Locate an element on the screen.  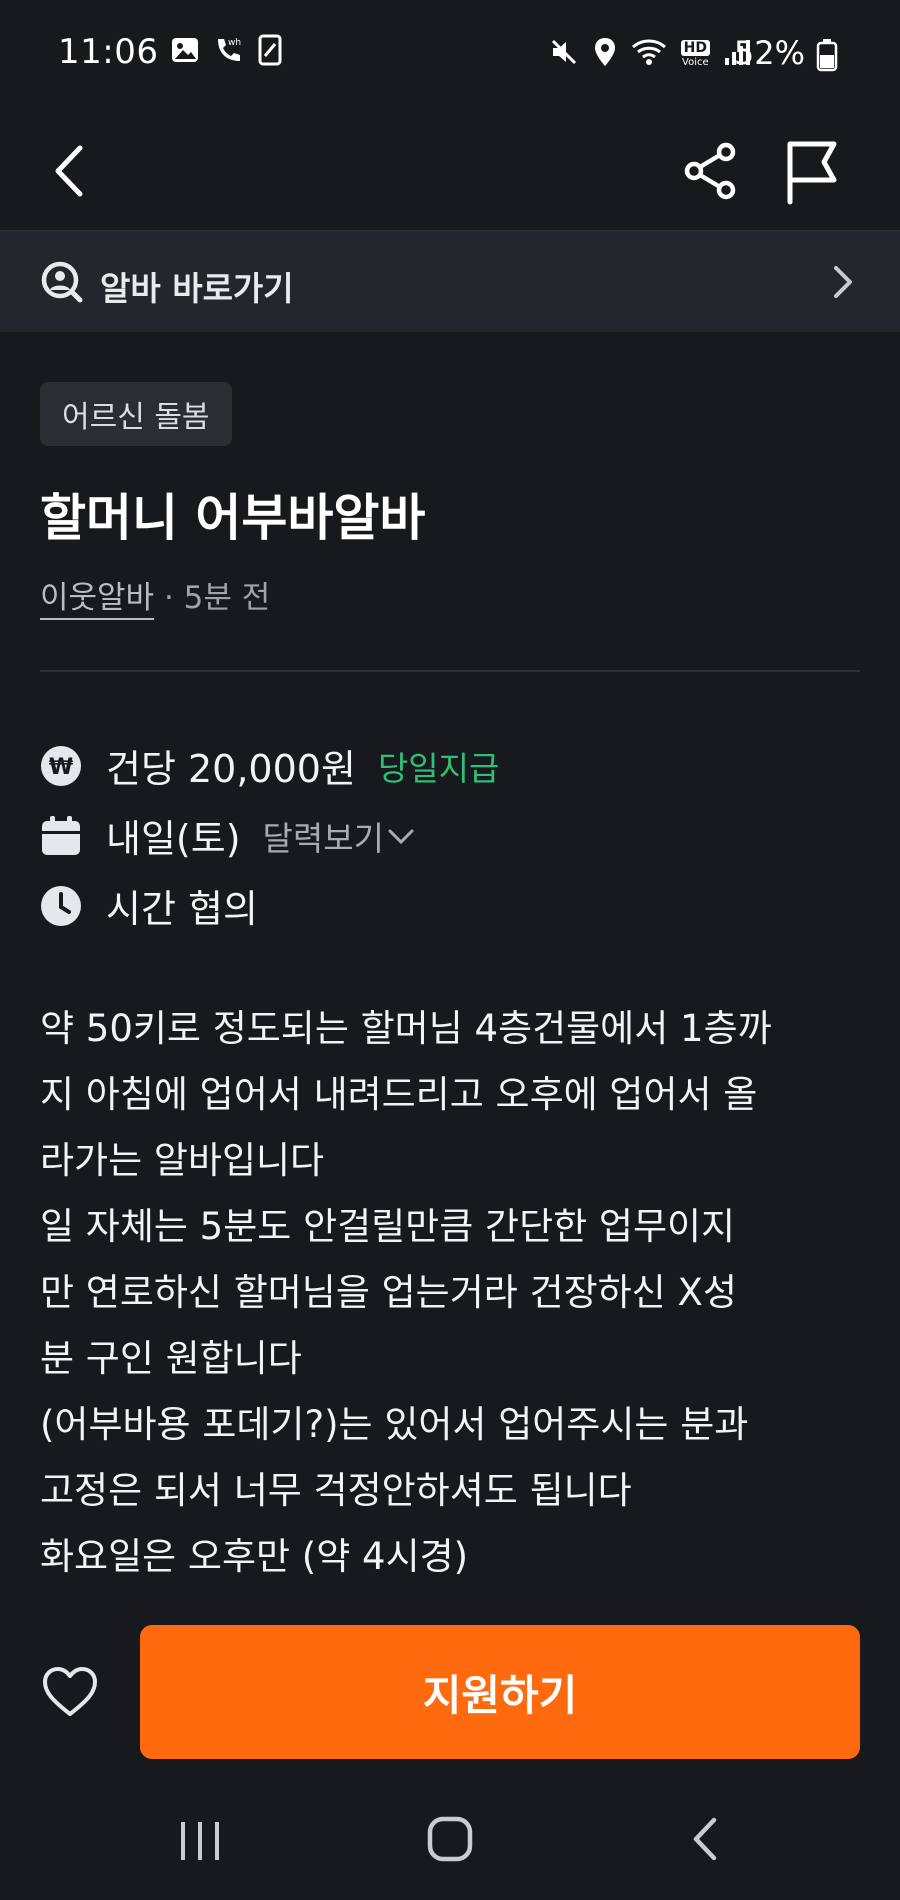
phone-device-icon is located at coordinates (270, 52).